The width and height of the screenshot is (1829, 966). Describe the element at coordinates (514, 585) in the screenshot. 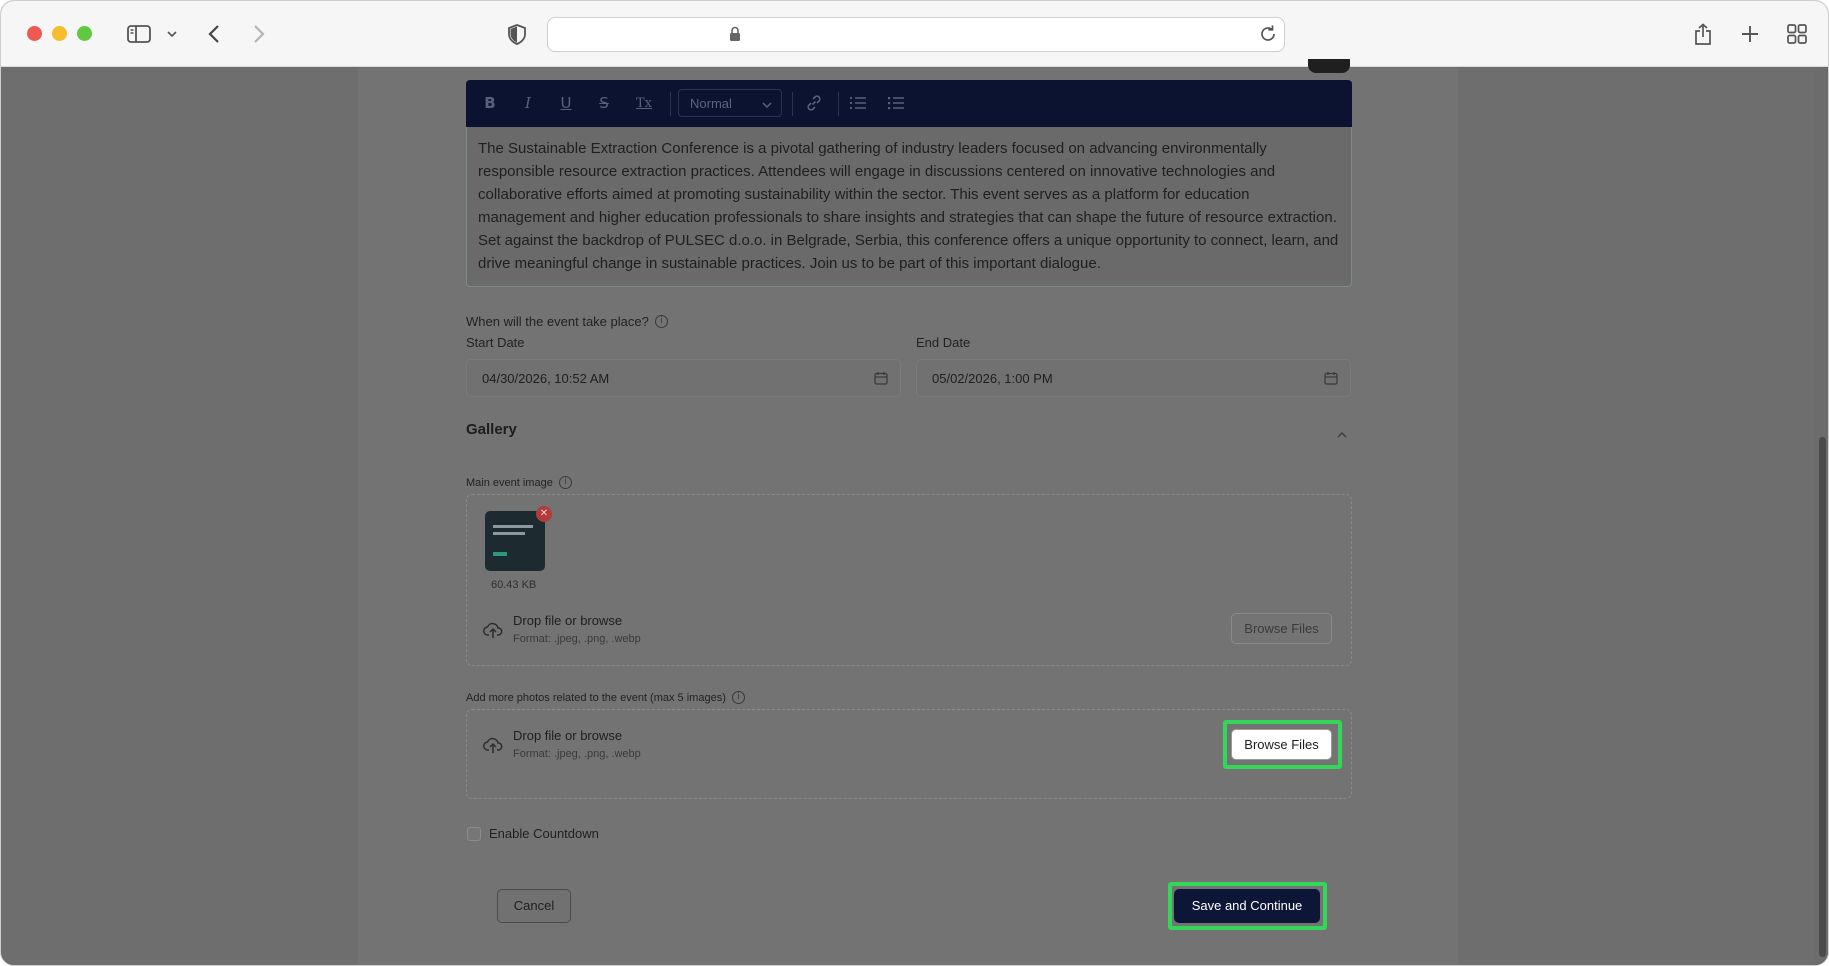

I see `file-size: 60.43 KB` at that location.